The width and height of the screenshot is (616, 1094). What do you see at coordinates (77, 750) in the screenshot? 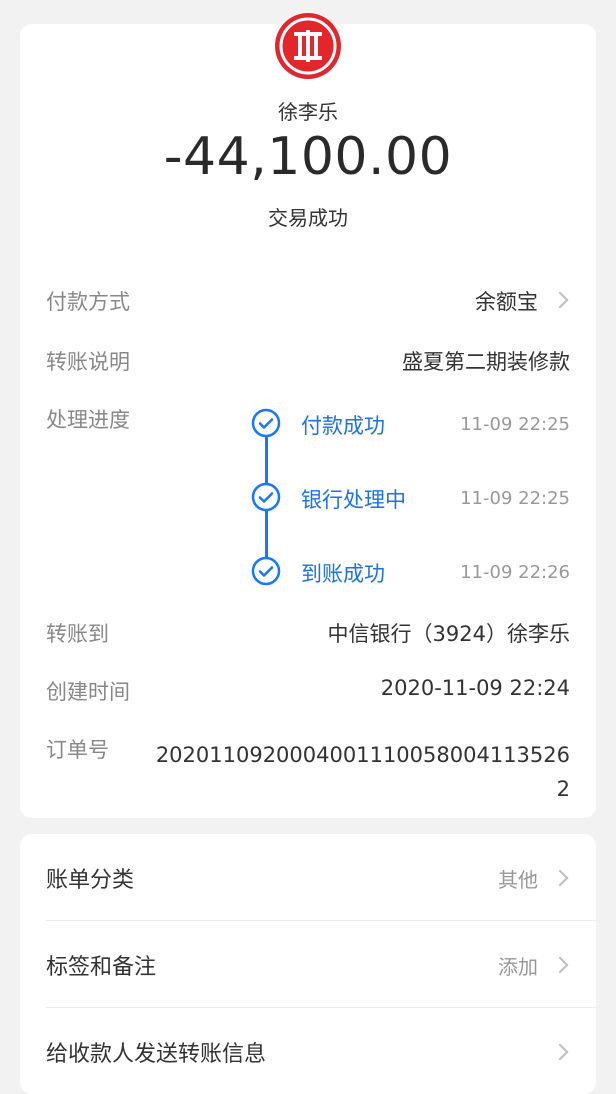
I see `order-number-label: 订单号` at bounding box center [77, 750].